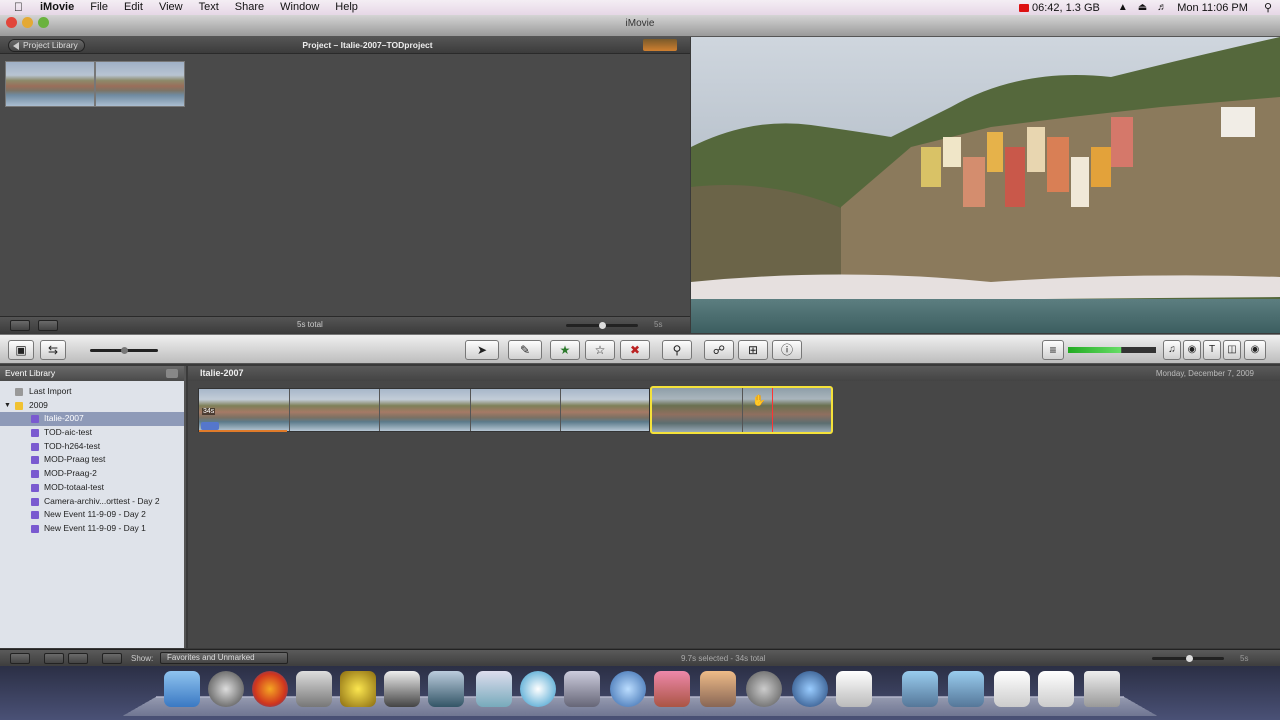 This screenshot has height=720, width=1280. What do you see at coordinates (787, 350) in the screenshot?
I see `inspector-icon: ⓘ` at bounding box center [787, 350].